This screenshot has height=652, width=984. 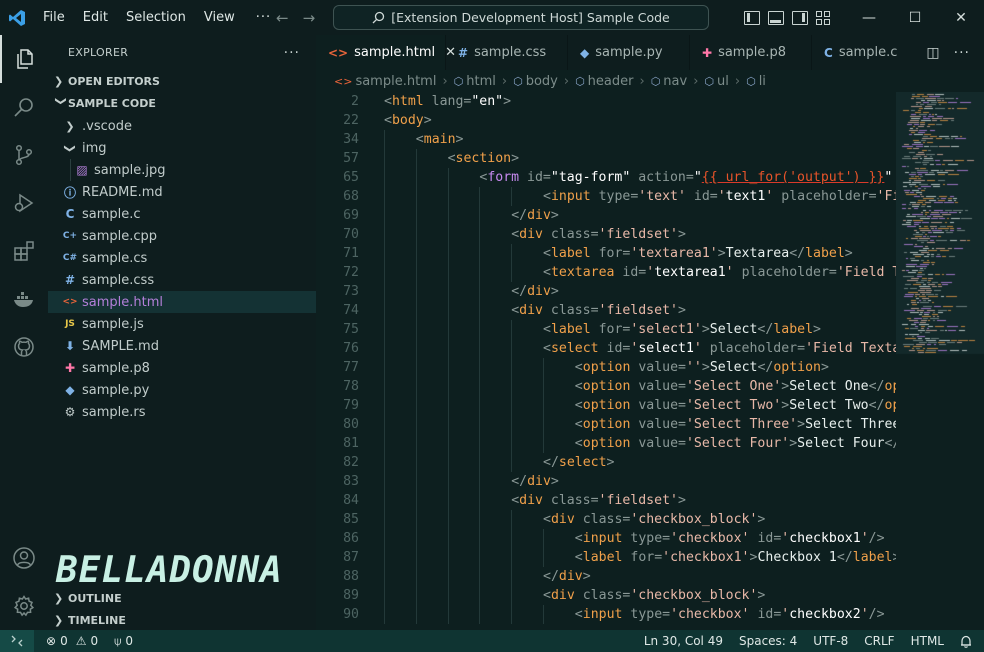 What do you see at coordinates (182, 258) in the screenshot?
I see `tree-item: C# sample.cs` at bounding box center [182, 258].